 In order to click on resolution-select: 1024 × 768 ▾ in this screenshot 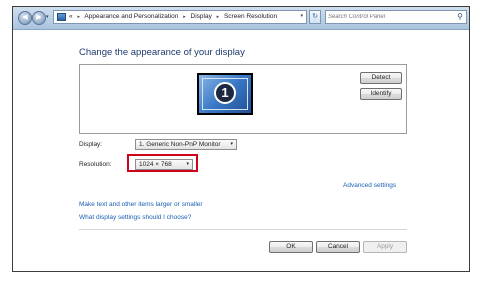, I will do `click(164, 164)`.